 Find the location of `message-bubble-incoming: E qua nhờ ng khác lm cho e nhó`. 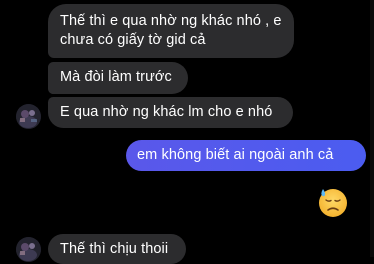

message-bubble-incoming: E qua nhờ ng khác lm cho e nhó is located at coordinates (170, 112).